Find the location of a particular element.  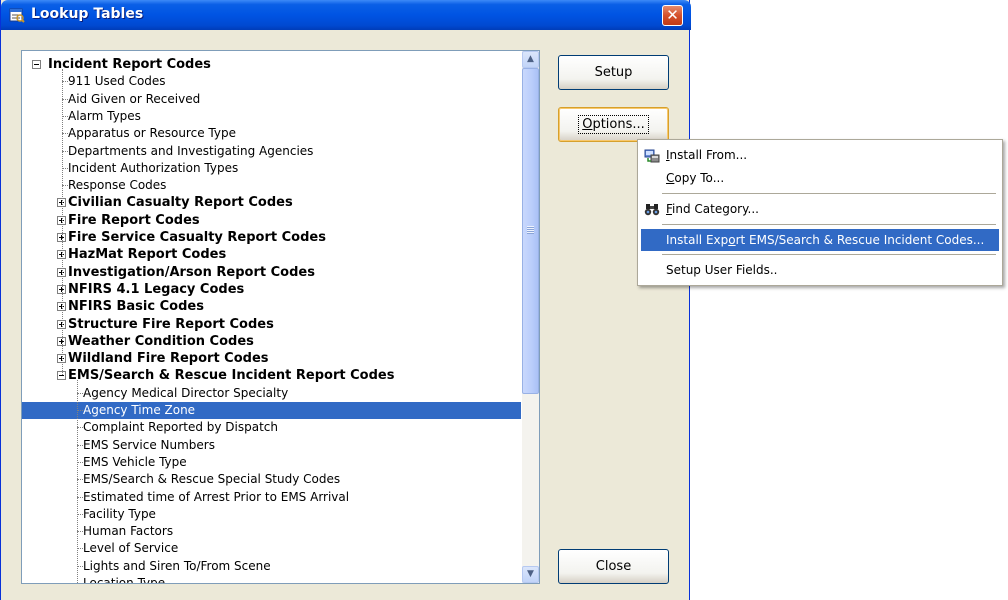

tree-group-node: Civilian Casualty Report Codes is located at coordinates (271, 202).